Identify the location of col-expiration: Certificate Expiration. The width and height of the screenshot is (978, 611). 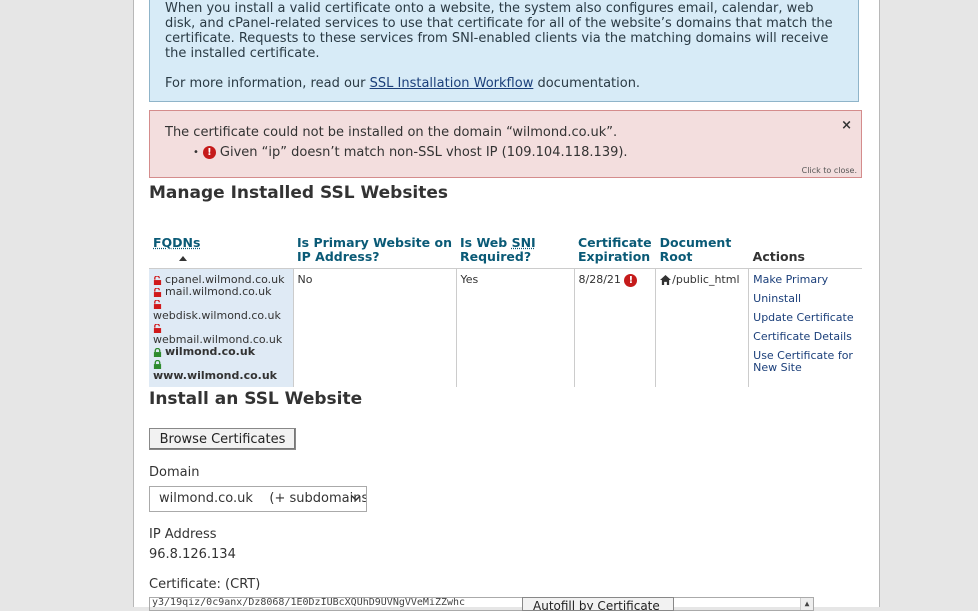
(615, 251).